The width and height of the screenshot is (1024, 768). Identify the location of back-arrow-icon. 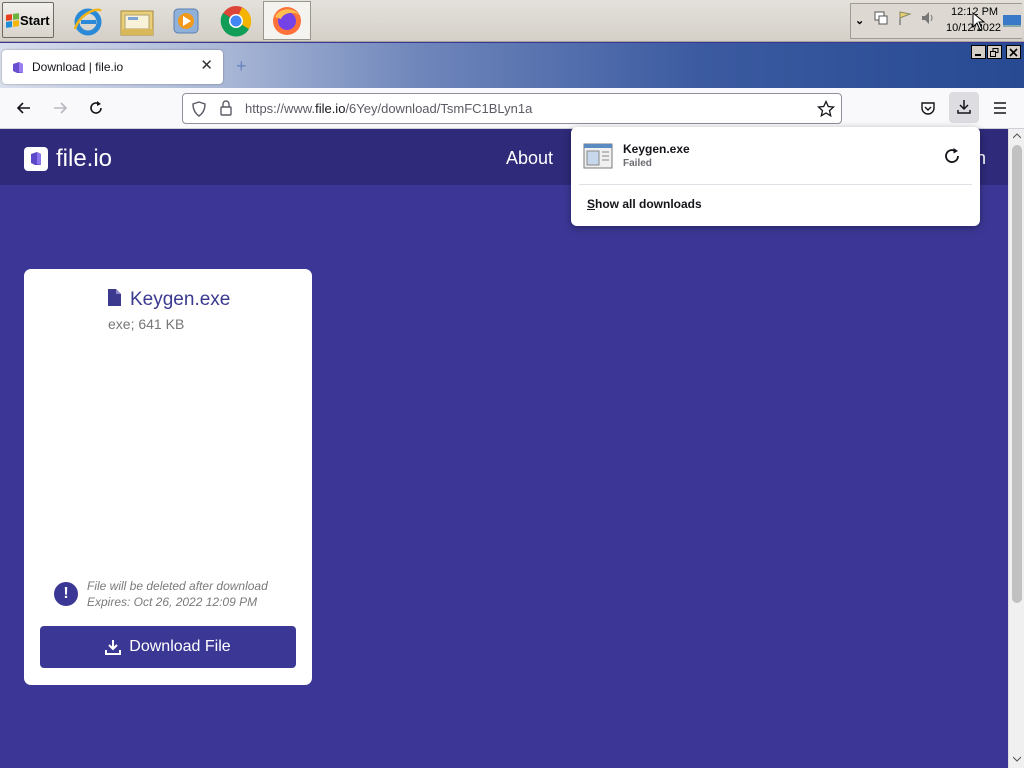
(23, 108).